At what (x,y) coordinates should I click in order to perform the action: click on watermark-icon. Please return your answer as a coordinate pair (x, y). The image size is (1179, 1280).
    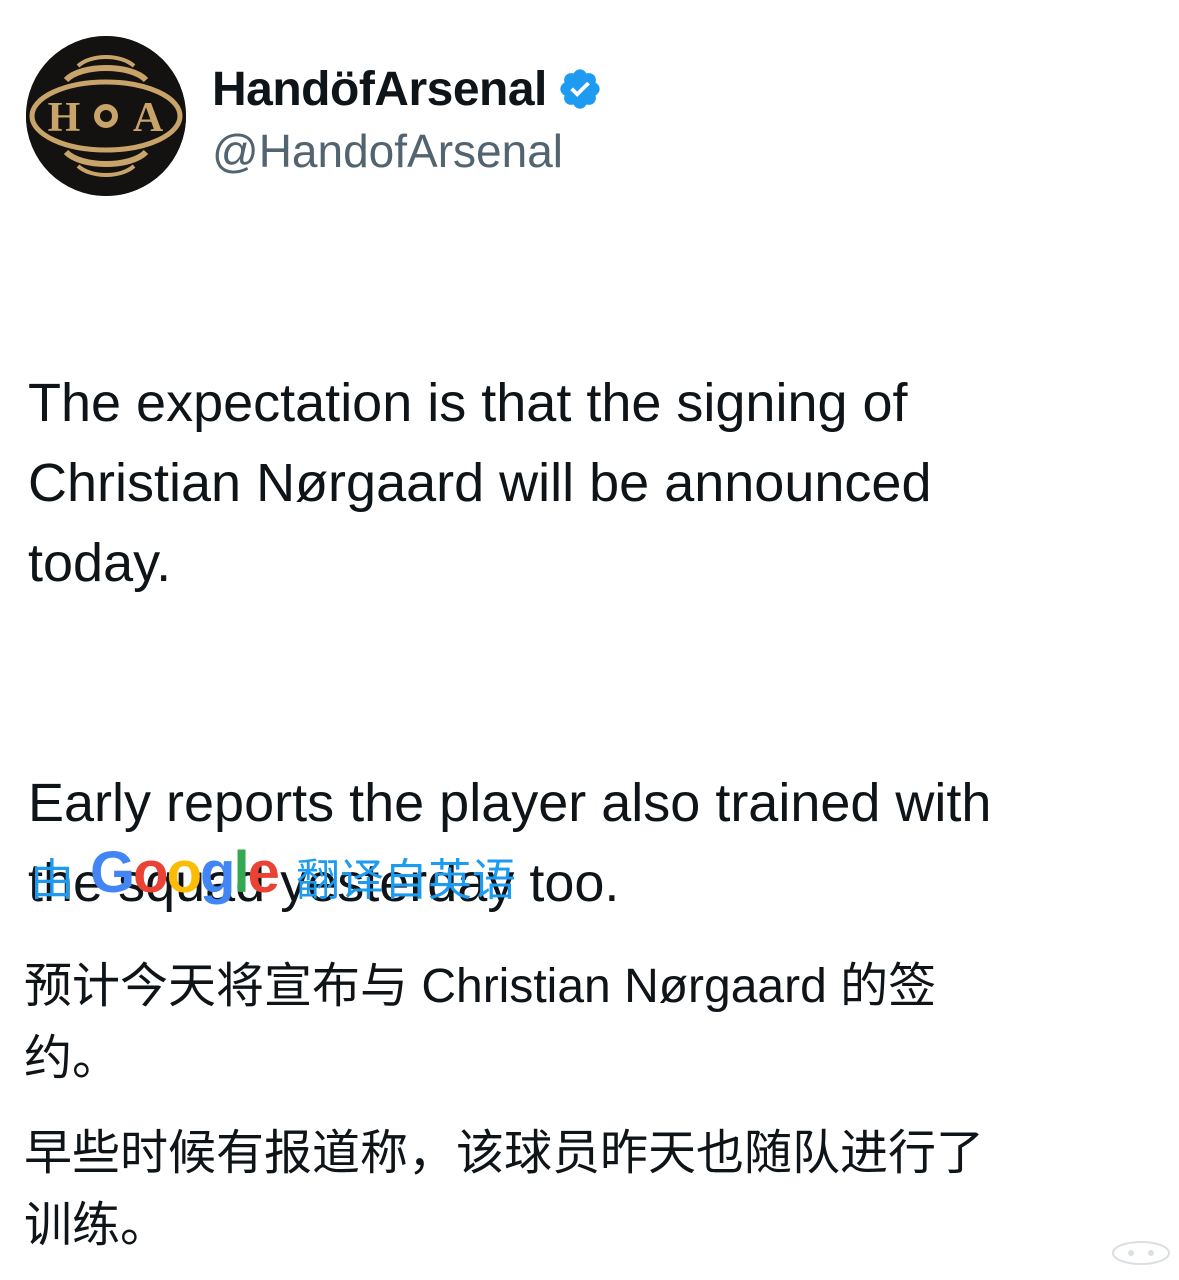
    Looking at the image, I should click on (1141, 1253).